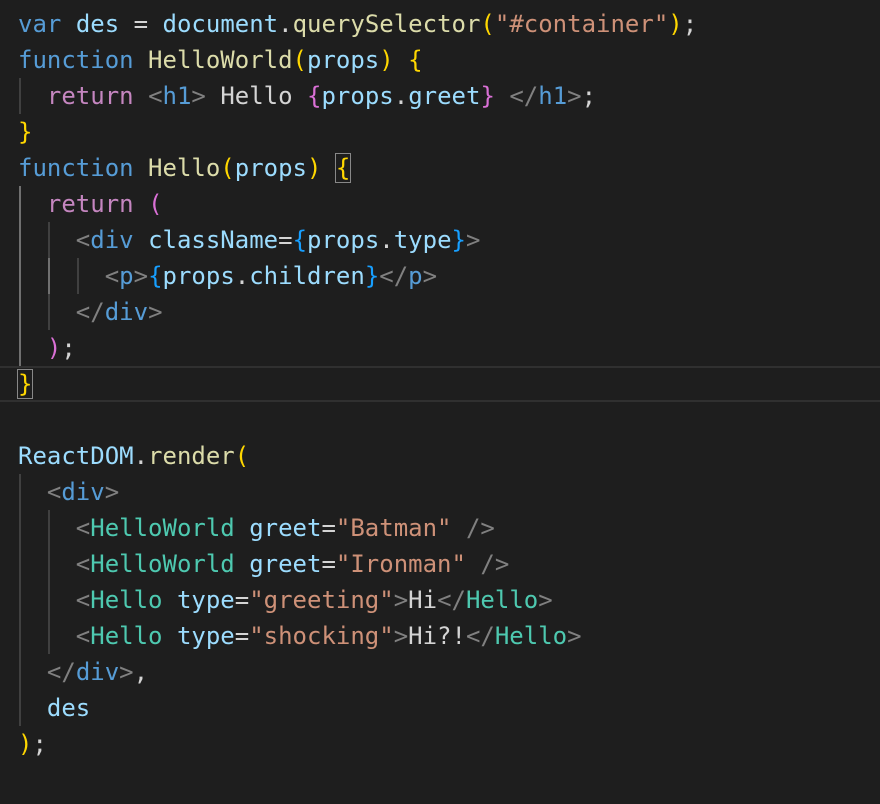 Image resolution: width=880 pixels, height=804 pixels. Describe the element at coordinates (458, 240) in the screenshot. I see `code-token: }` at that location.